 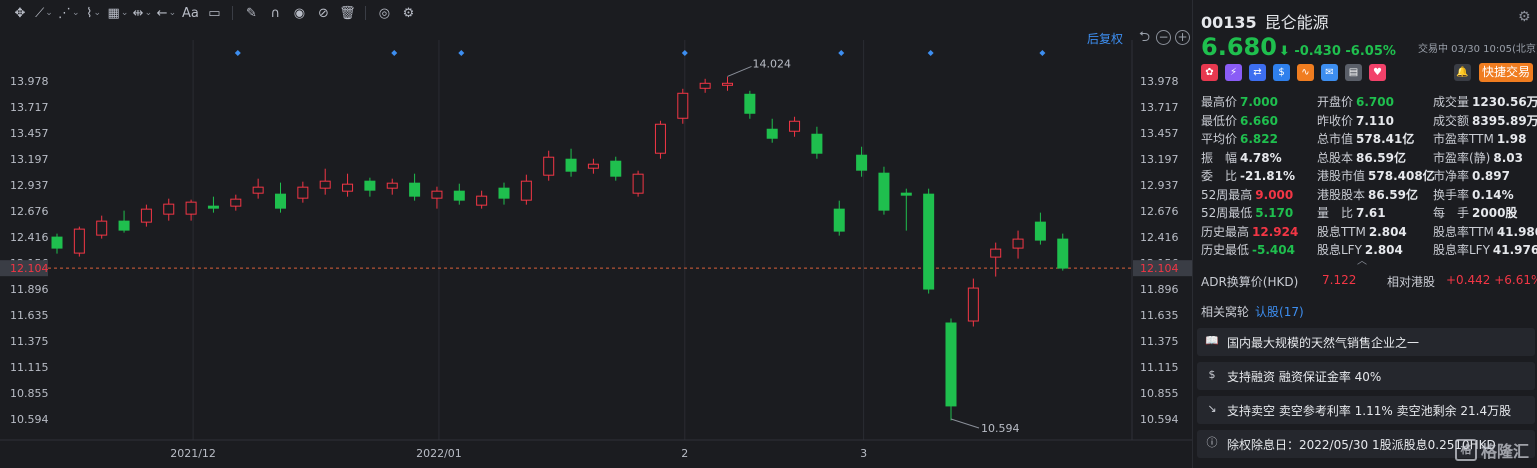 What do you see at coordinates (1247, 194) in the screenshot?
I see `stat-item: 52周最高 9.000` at bounding box center [1247, 194].